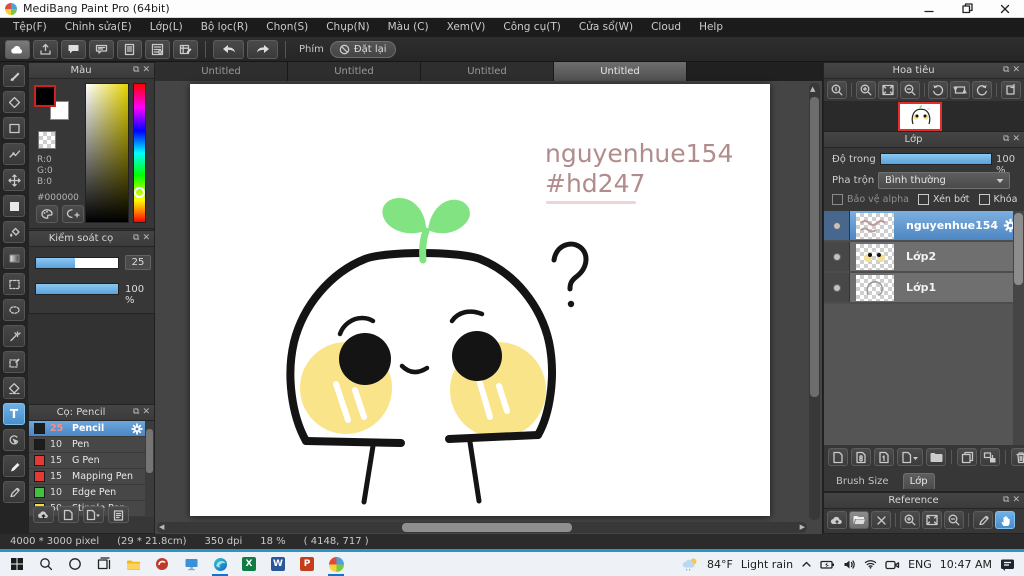 The width and height of the screenshot is (1024, 576). I want to click on menu-window: Cửa sổ(W), so click(606, 27).